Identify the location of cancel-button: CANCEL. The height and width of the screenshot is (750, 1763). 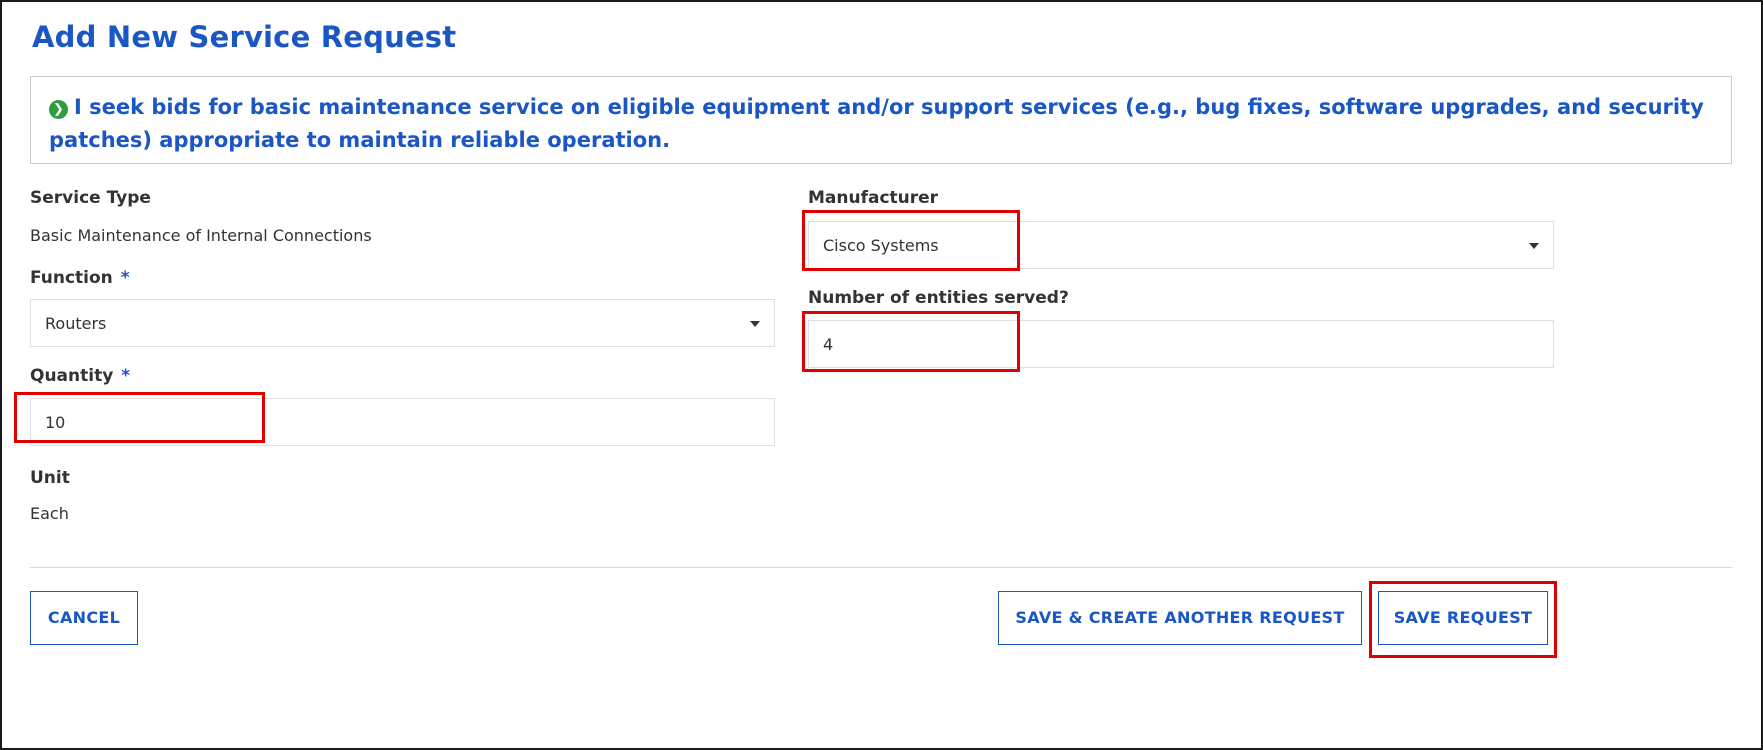
(84, 618).